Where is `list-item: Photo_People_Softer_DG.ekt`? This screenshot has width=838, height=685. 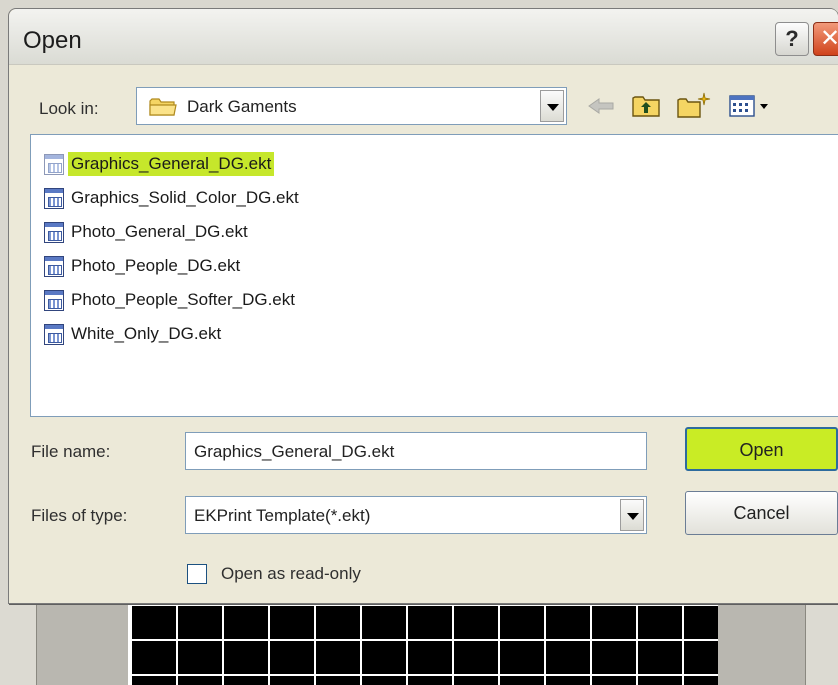
list-item: Photo_People_Softer_DG.ekt is located at coordinates (171, 300).